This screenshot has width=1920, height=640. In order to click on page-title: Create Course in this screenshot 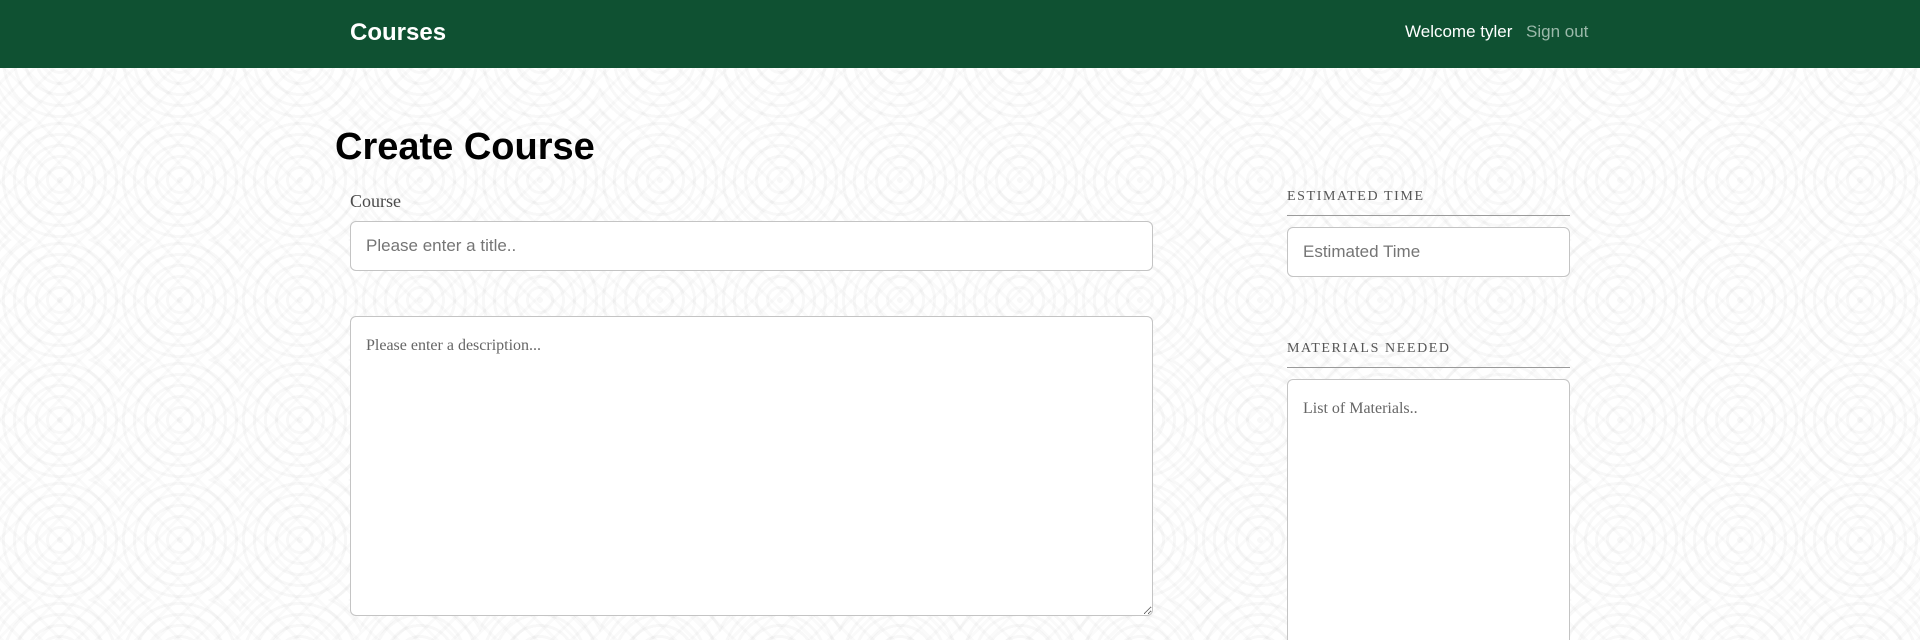, I will do `click(465, 147)`.